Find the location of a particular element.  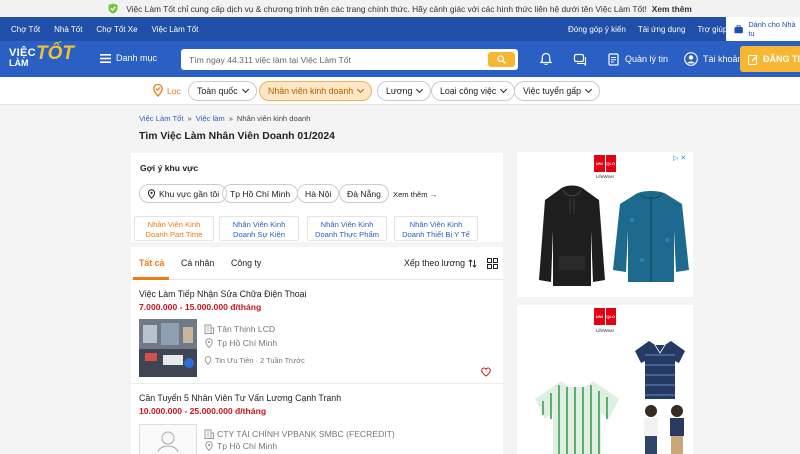

manage-posts-icon is located at coordinates (613, 59).